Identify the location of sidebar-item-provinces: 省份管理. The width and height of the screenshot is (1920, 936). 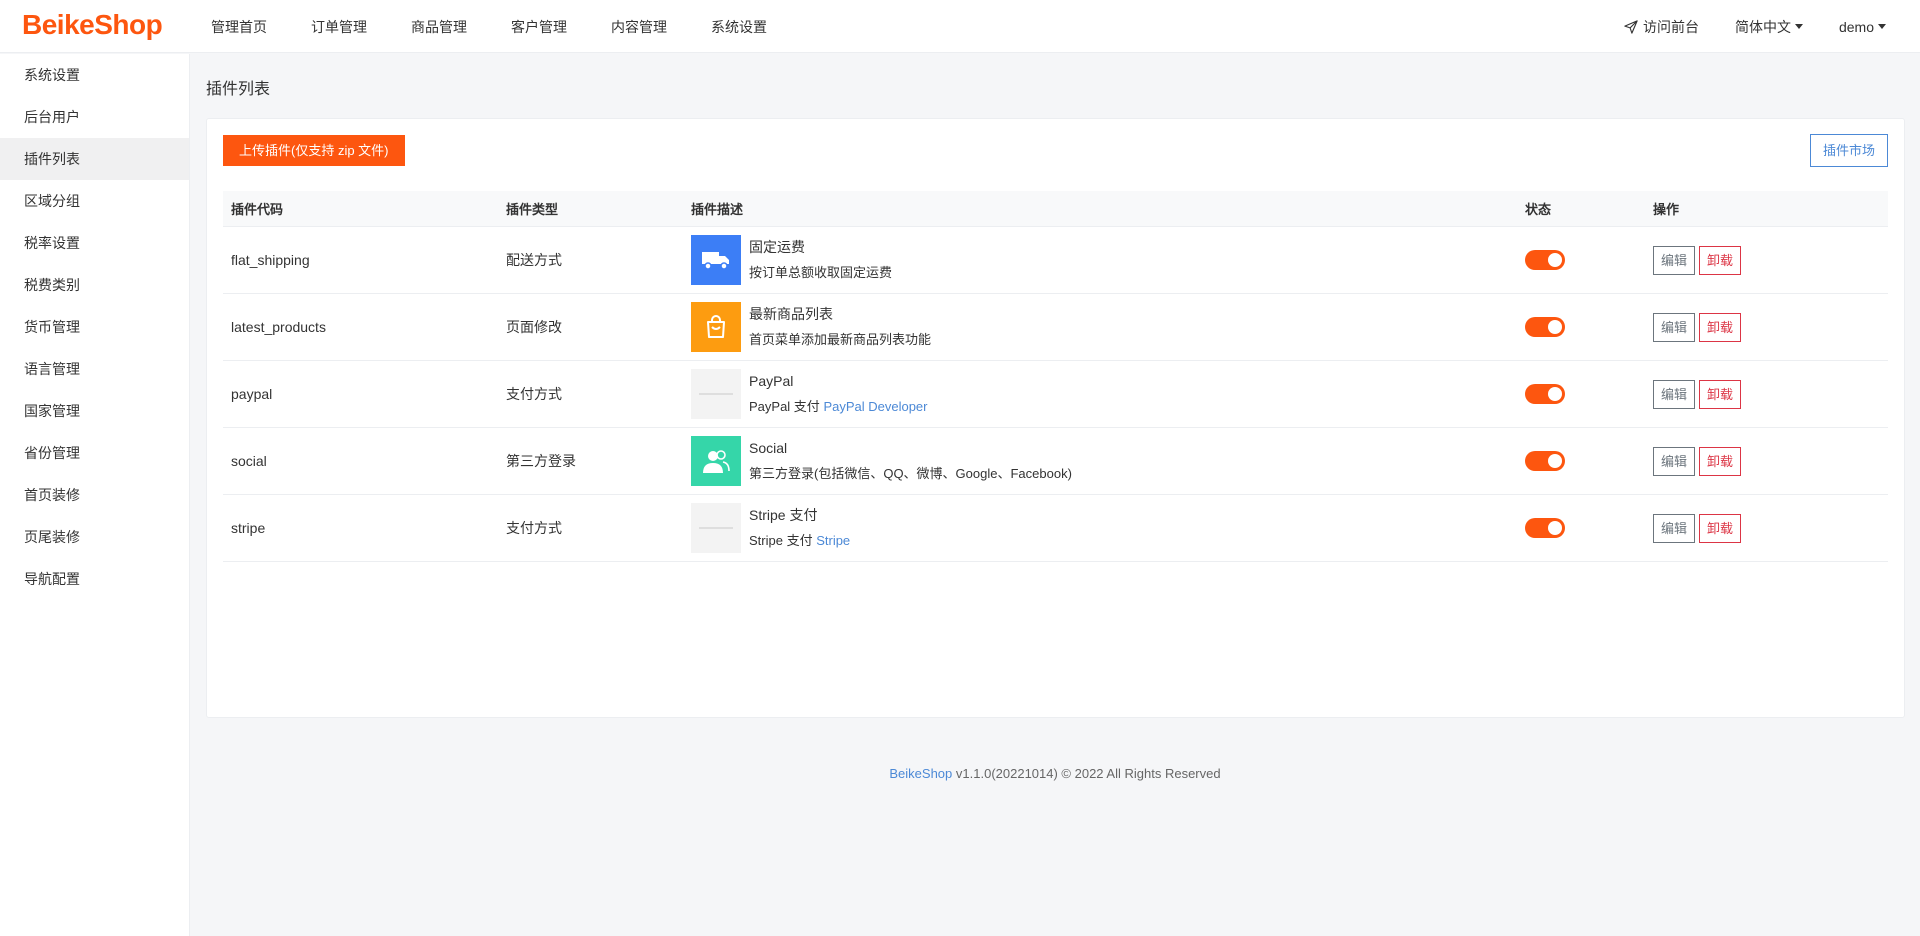
(94, 453).